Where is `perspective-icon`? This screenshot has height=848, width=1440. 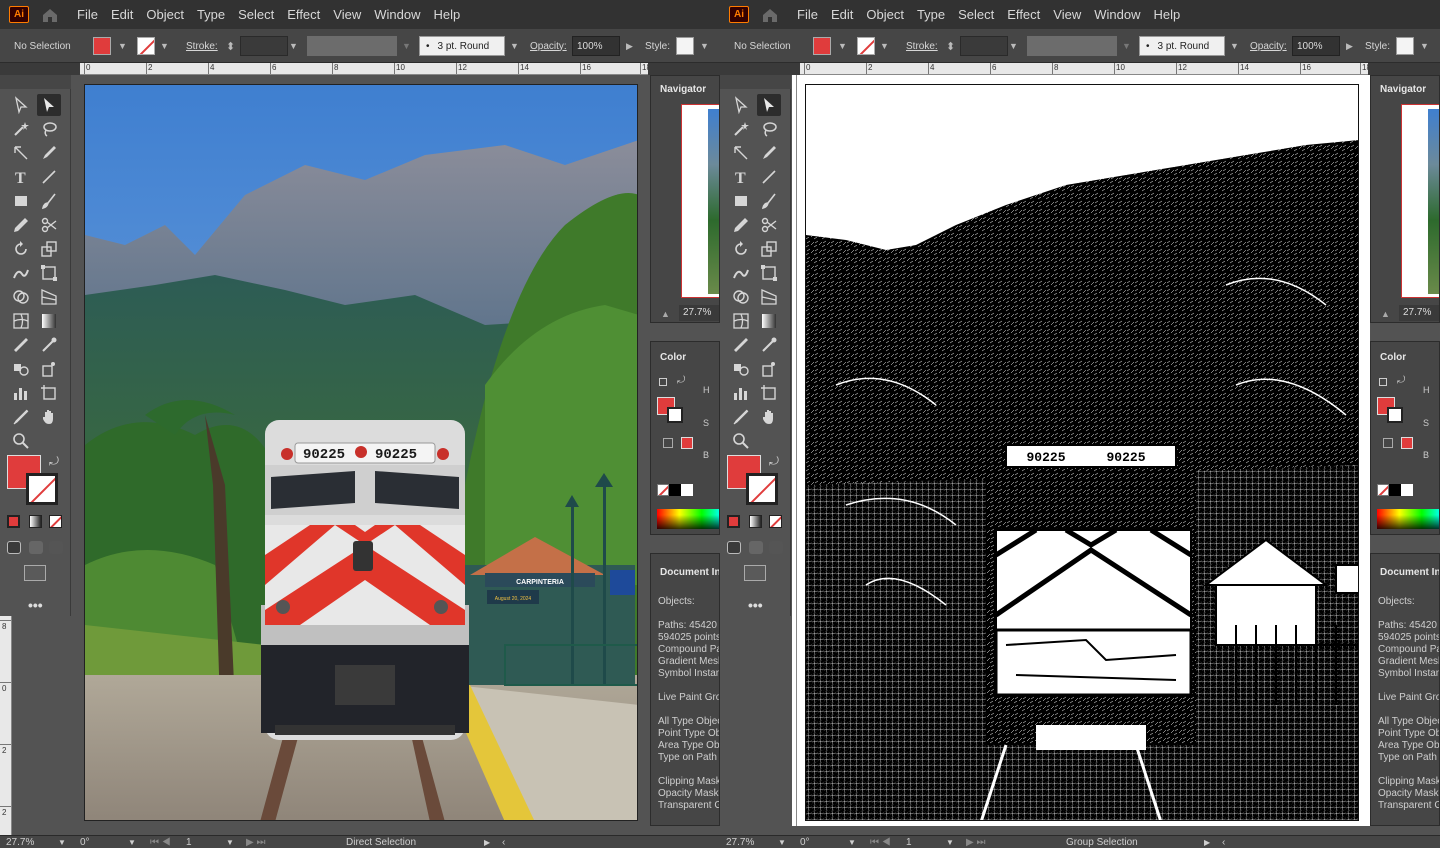
perspective-icon is located at coordinates (769, 297).